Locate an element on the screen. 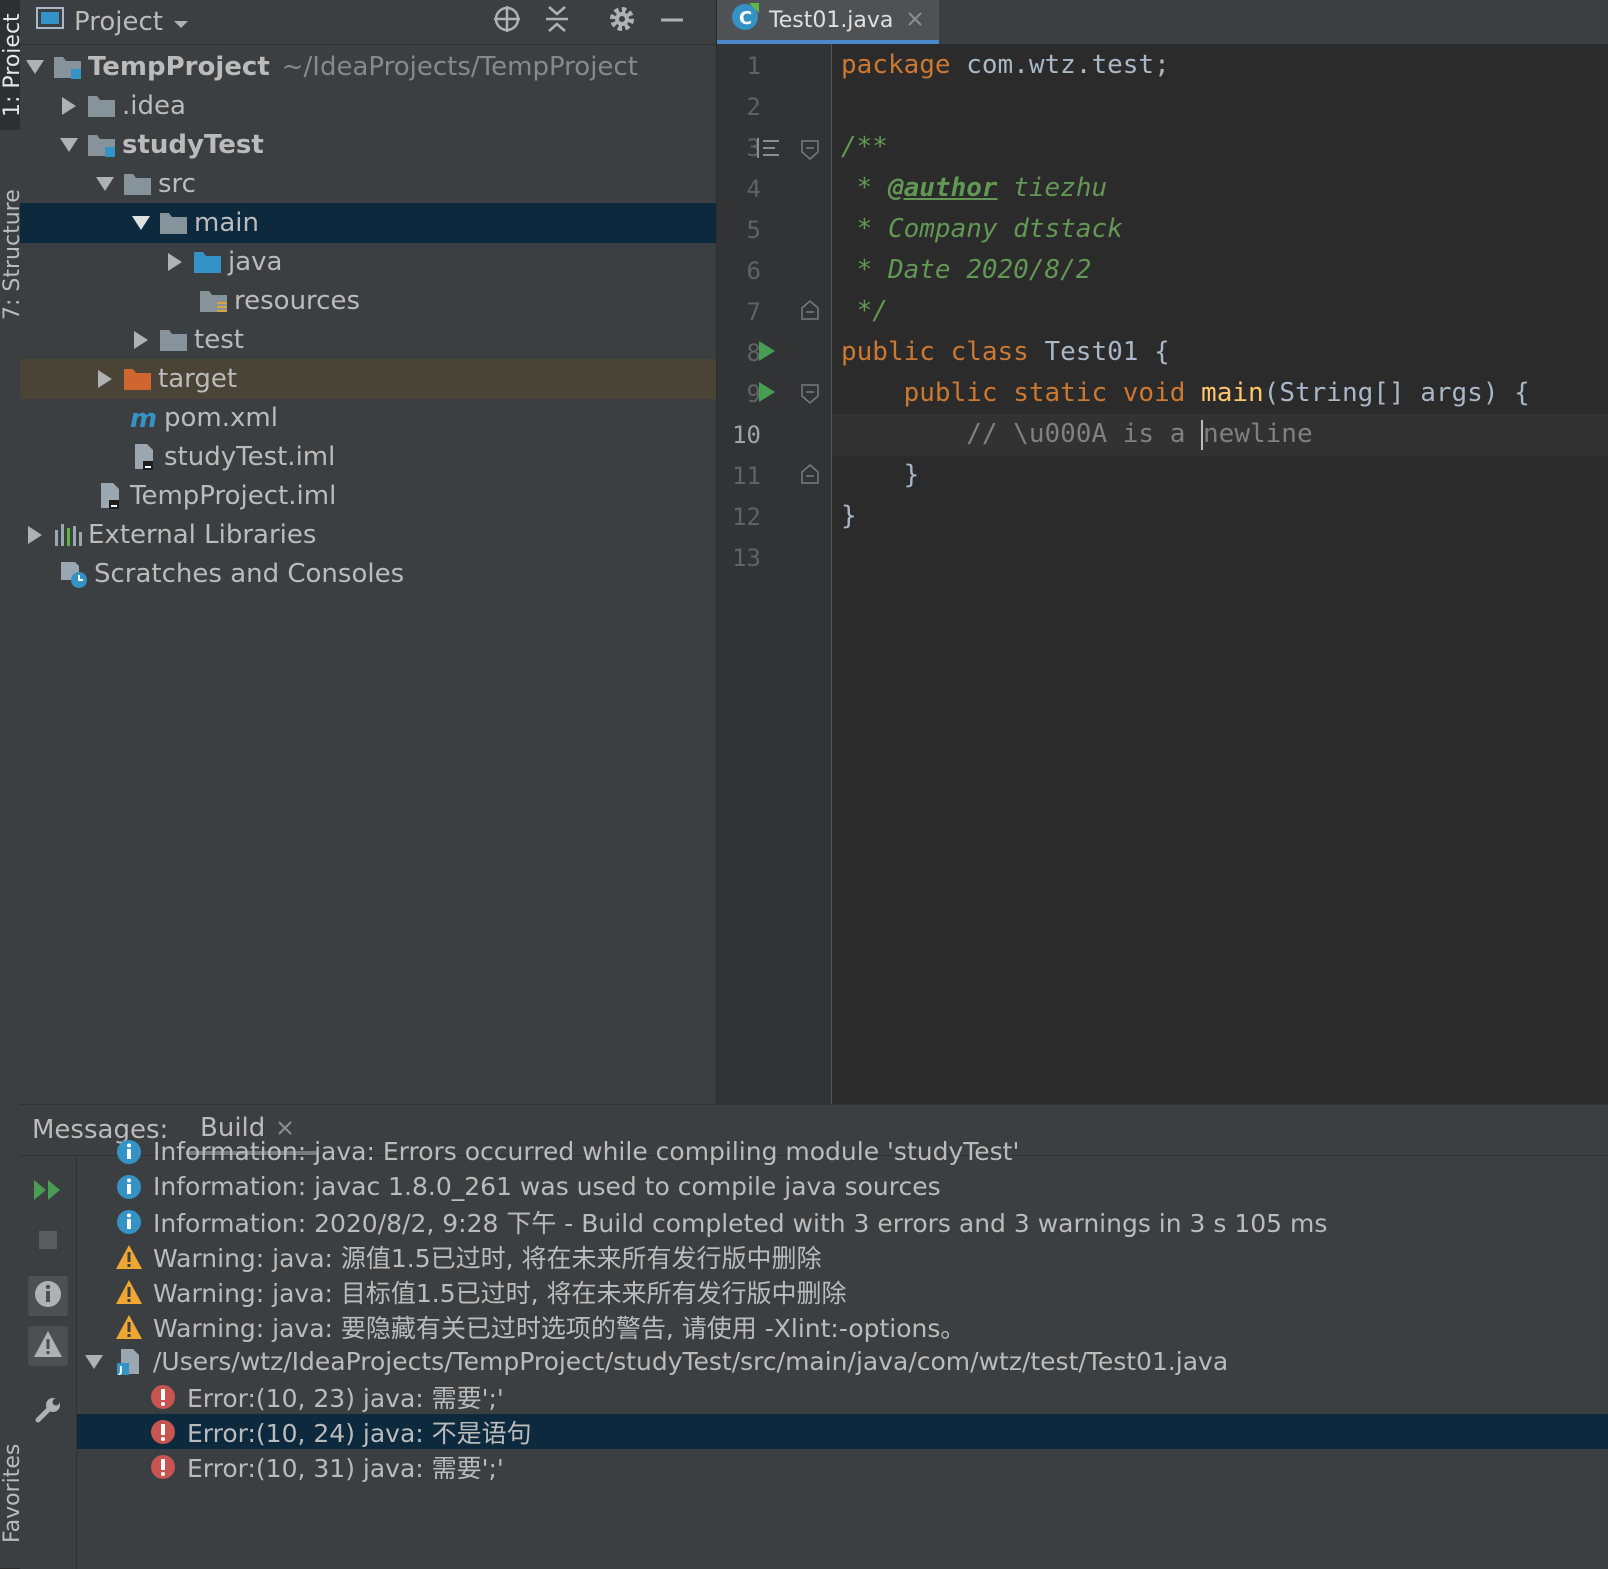  render-doc-icon is located at coordinates (768, 150).